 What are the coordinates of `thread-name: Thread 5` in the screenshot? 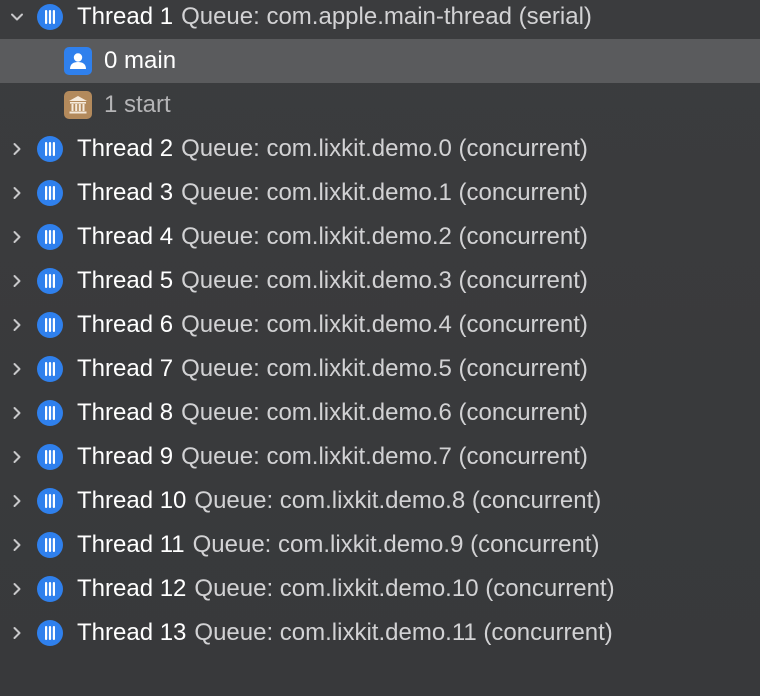 It's located at (125, 280).